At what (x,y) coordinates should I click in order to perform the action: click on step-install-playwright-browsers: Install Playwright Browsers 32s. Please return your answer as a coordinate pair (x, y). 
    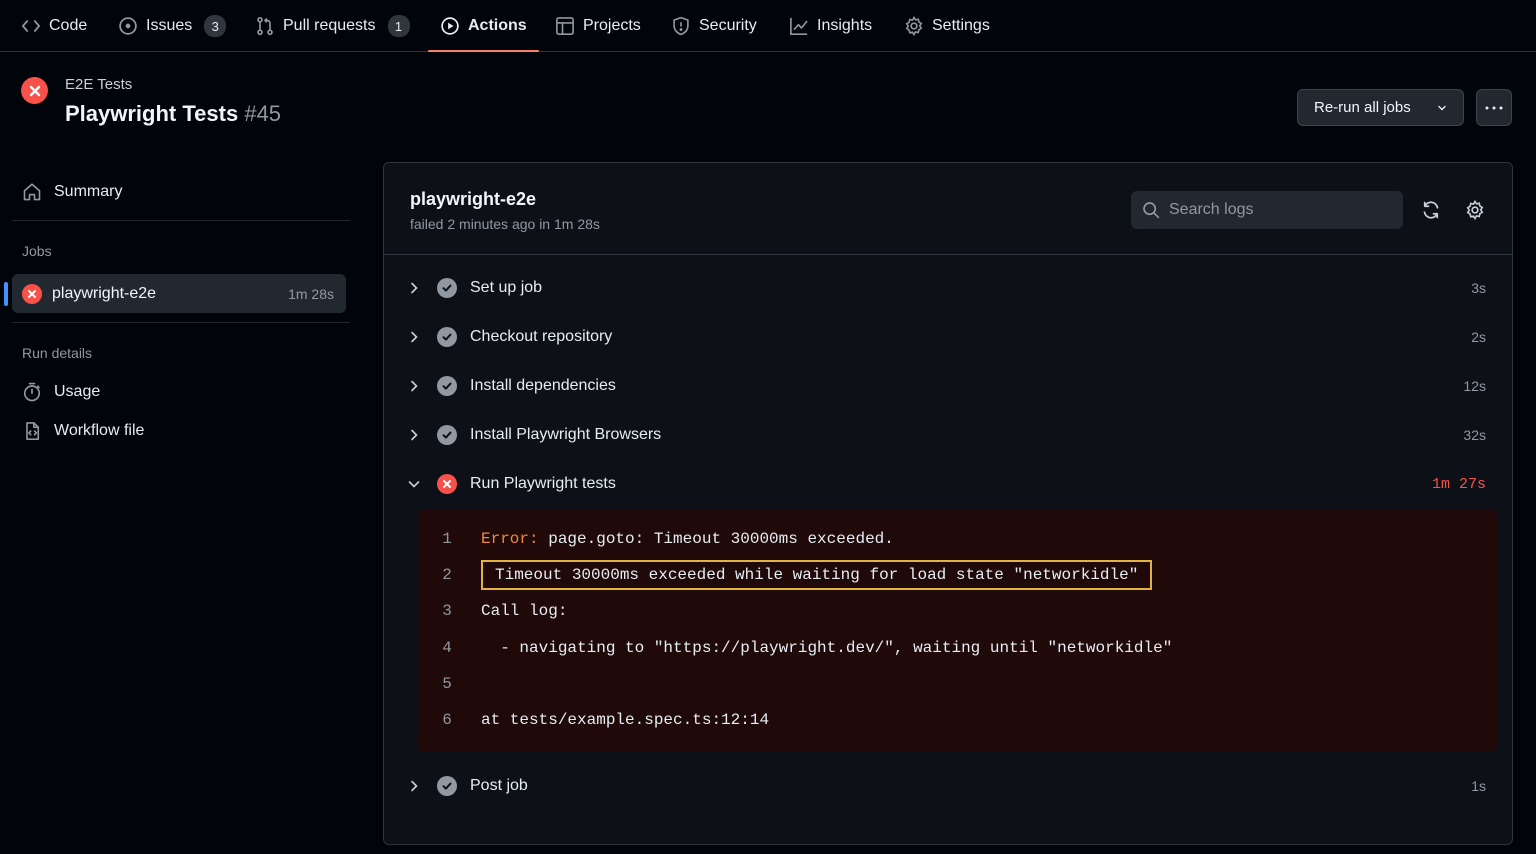
    Looking at the image, I should click on (949, 435).